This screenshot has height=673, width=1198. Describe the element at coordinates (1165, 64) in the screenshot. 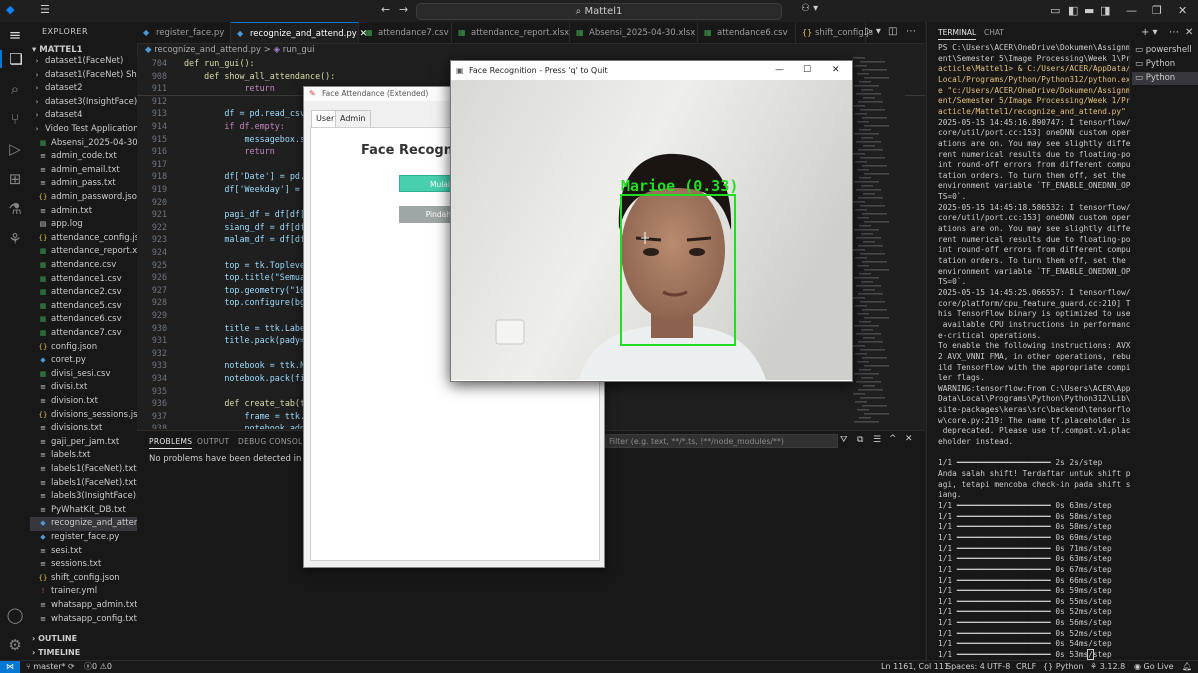

I see `terminal-session-python-1: ▭ Python` at that location.